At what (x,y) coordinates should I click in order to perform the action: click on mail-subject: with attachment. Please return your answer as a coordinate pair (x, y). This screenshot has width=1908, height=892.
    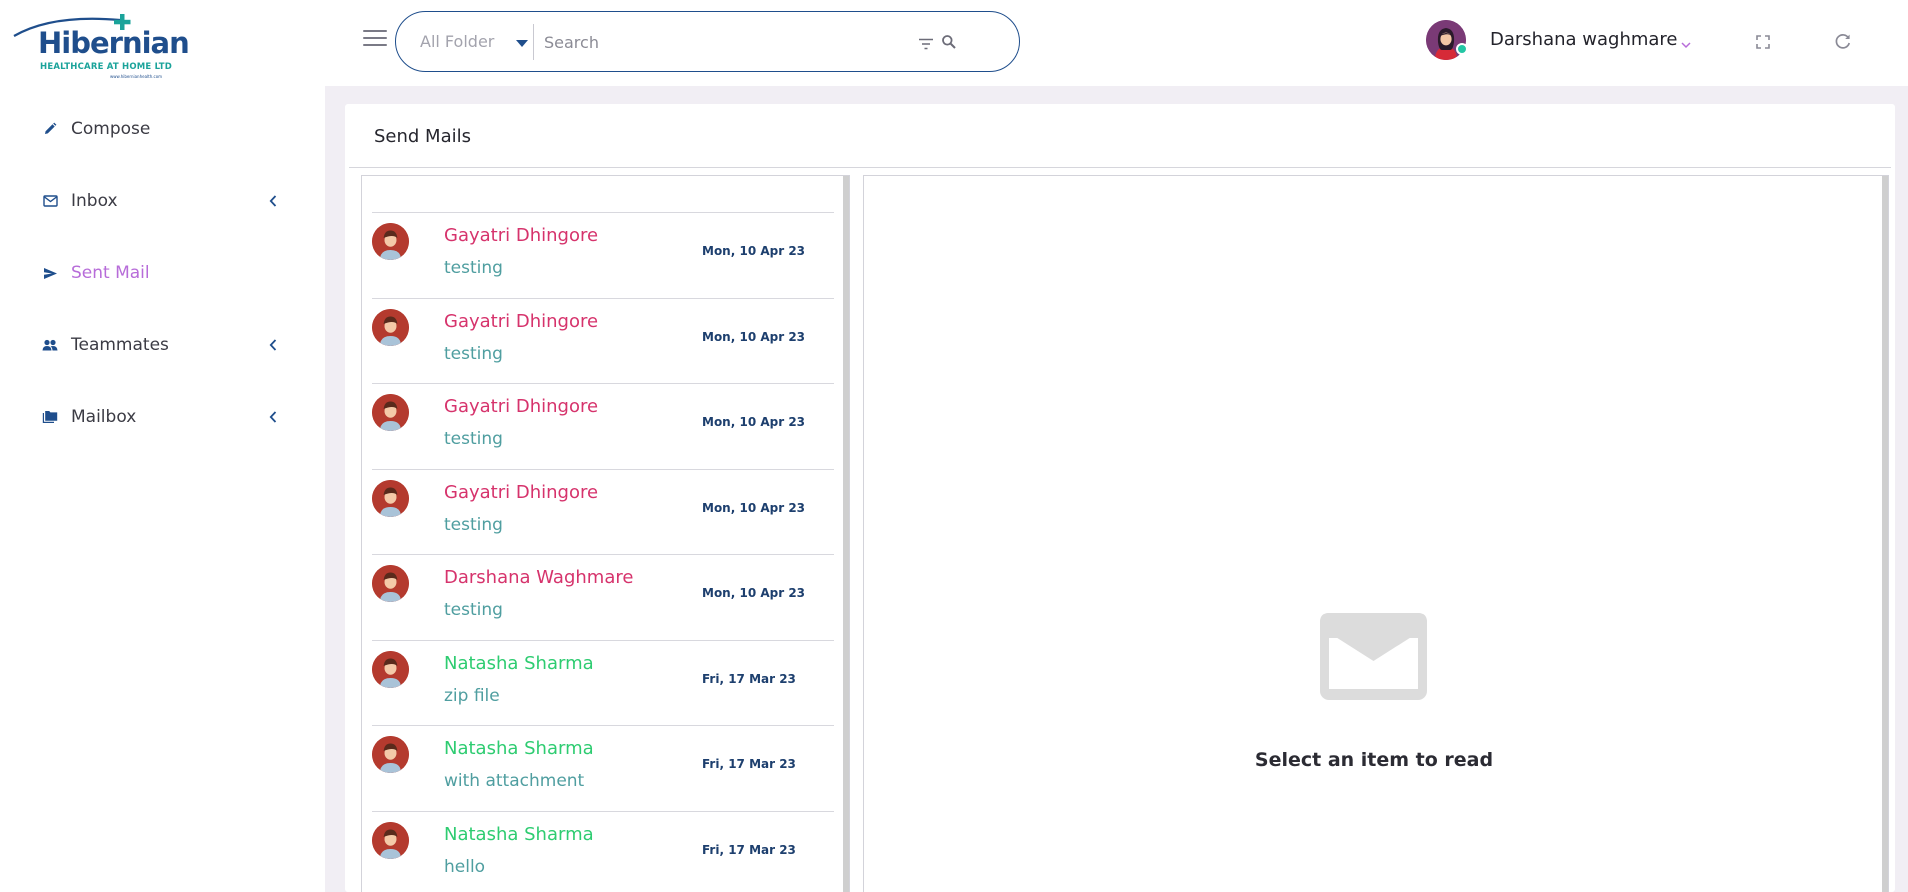
    Looking at the image, I should click on (514, 781).